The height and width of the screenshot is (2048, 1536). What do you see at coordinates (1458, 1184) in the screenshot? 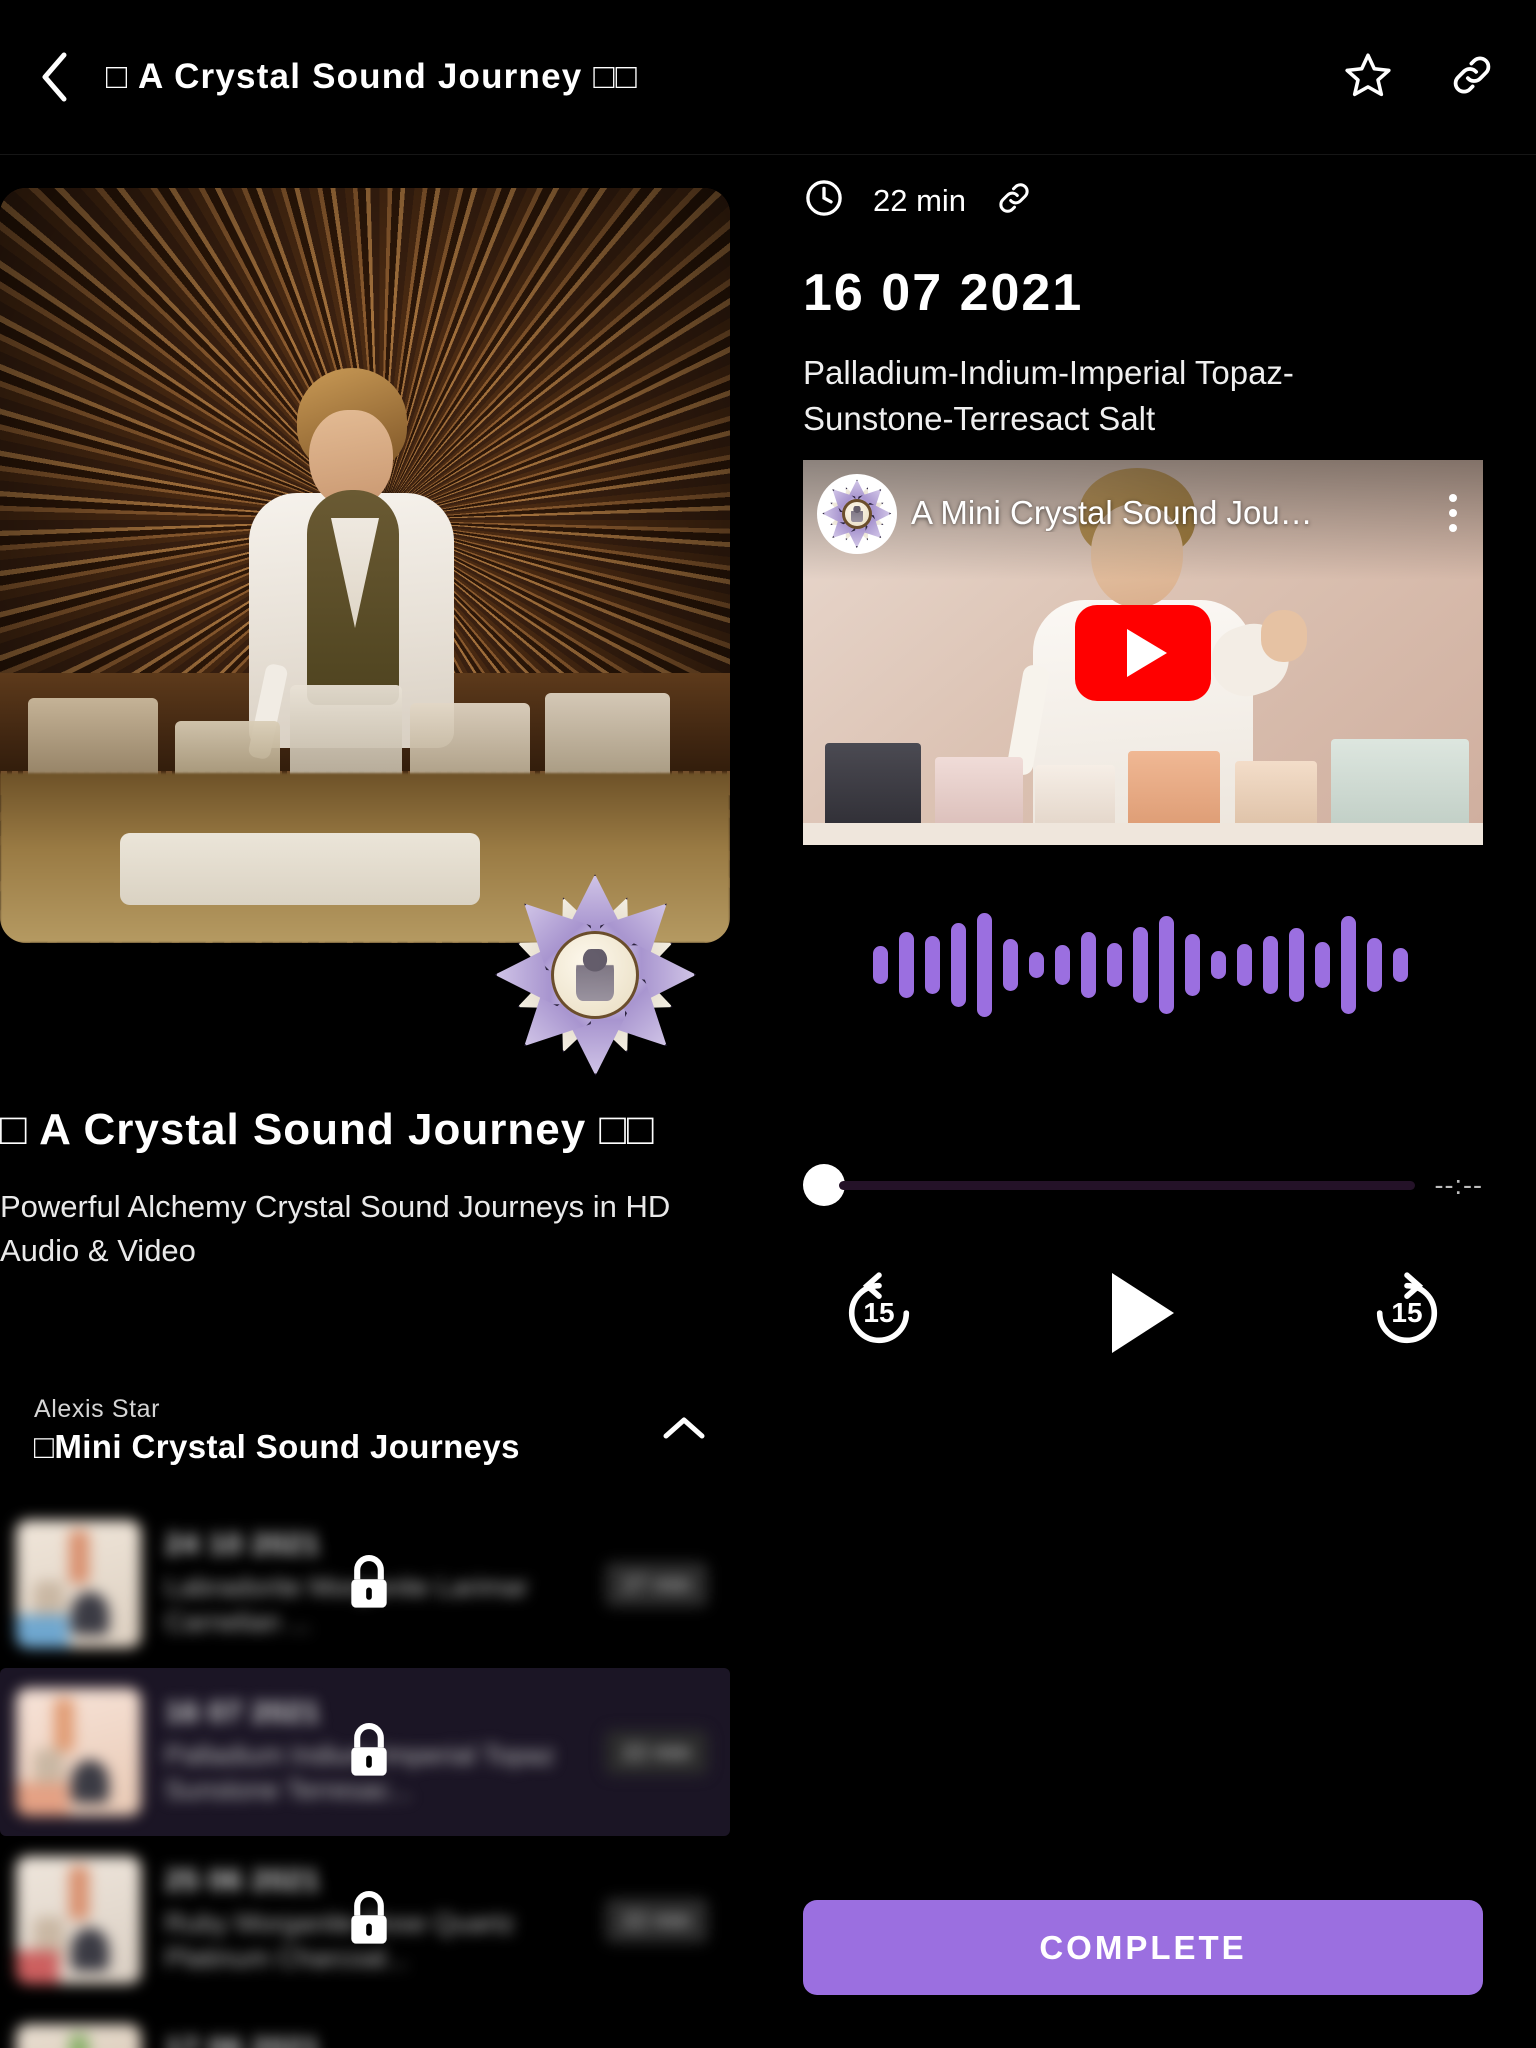
I see `time-display: --:--` at bounding box center [1458, 1184].